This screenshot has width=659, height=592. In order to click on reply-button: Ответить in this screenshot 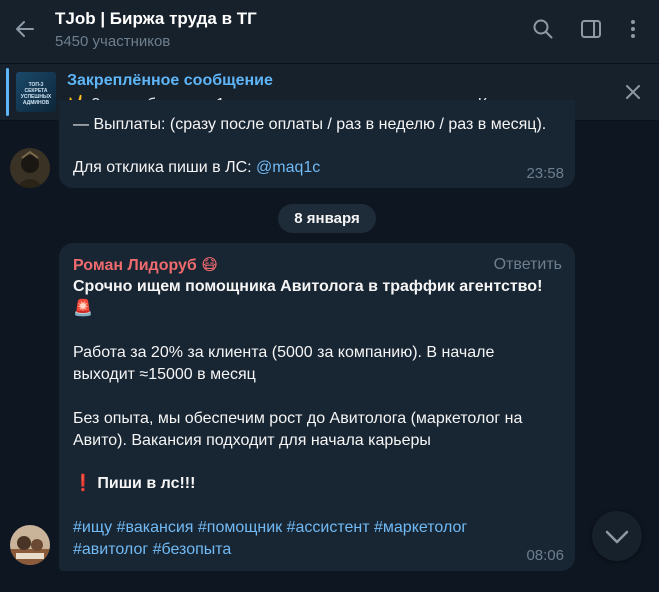, I will do `click(528, 265)`.